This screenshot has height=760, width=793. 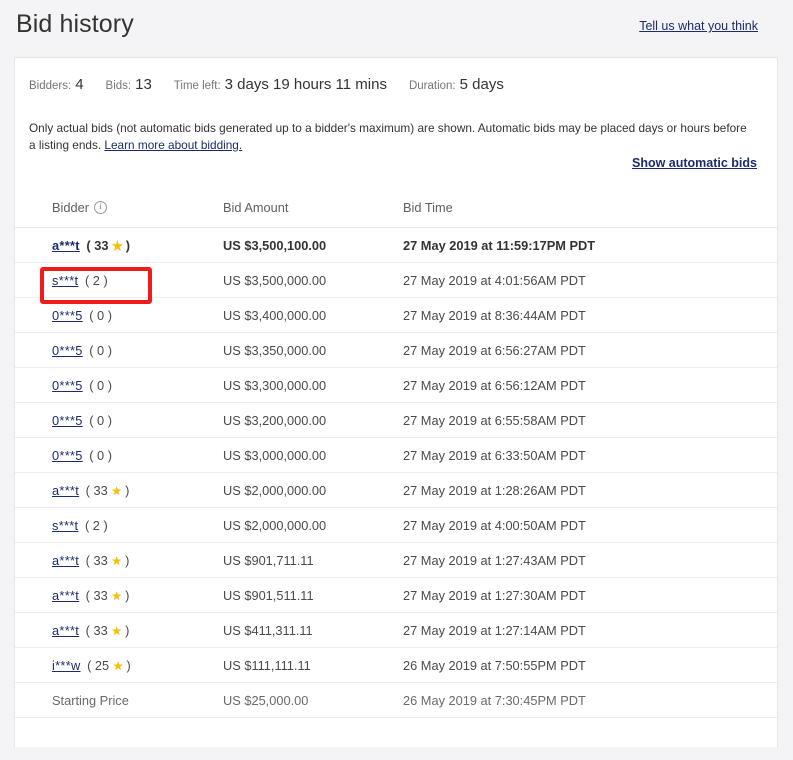 What do you see at coordinates (585, 525) in the screenshot?
I see `bid-time-cell: 27 May 2019 at 4:00:50AM PDT` at bounding box center [585, 525].